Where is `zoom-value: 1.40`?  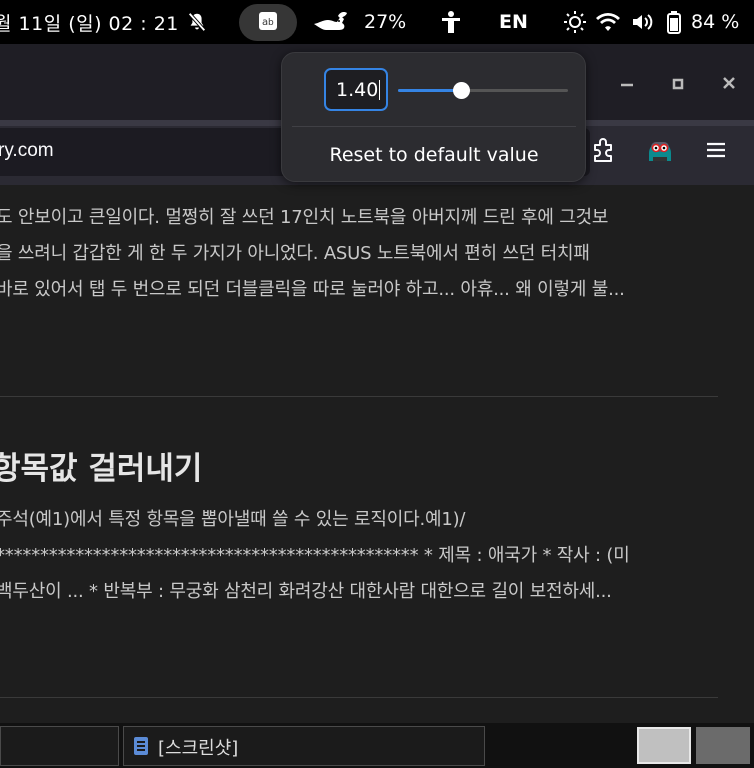
zoom-value: 1.40 is located at coordinates (357, 89).